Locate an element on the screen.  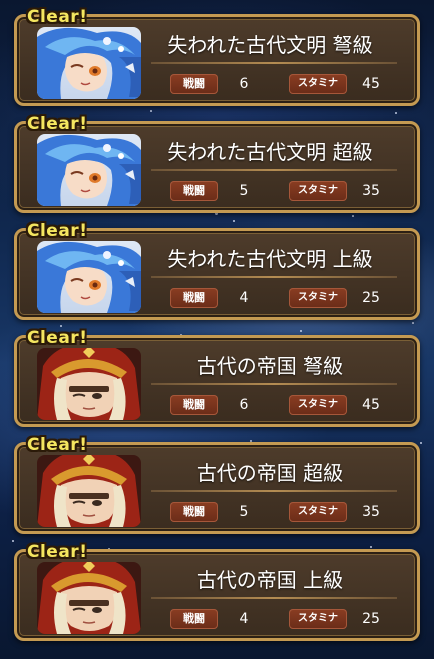
quest-card: Clear! 古代の帝国 超級 戦闘 5 スタミナ 35 is located at coordinates (217, 484).